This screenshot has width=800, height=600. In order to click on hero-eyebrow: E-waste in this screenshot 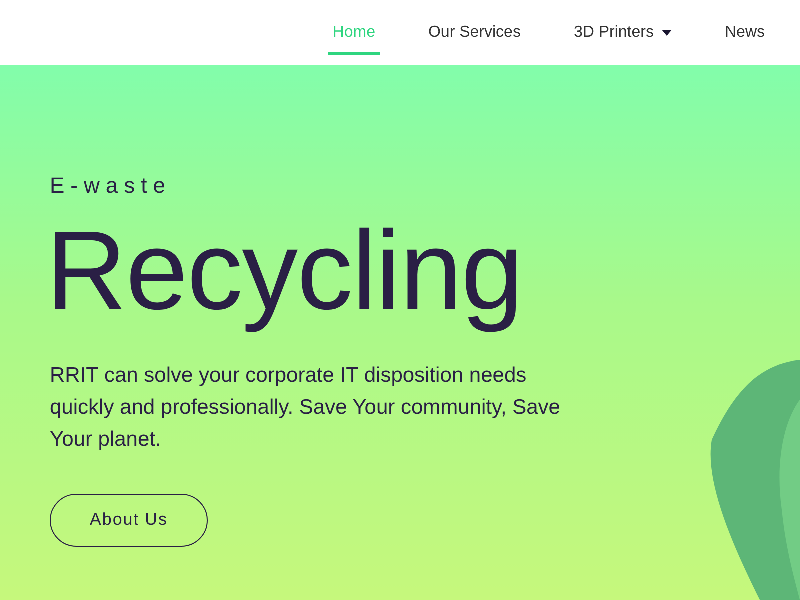, I will do `click(111, 186)`.